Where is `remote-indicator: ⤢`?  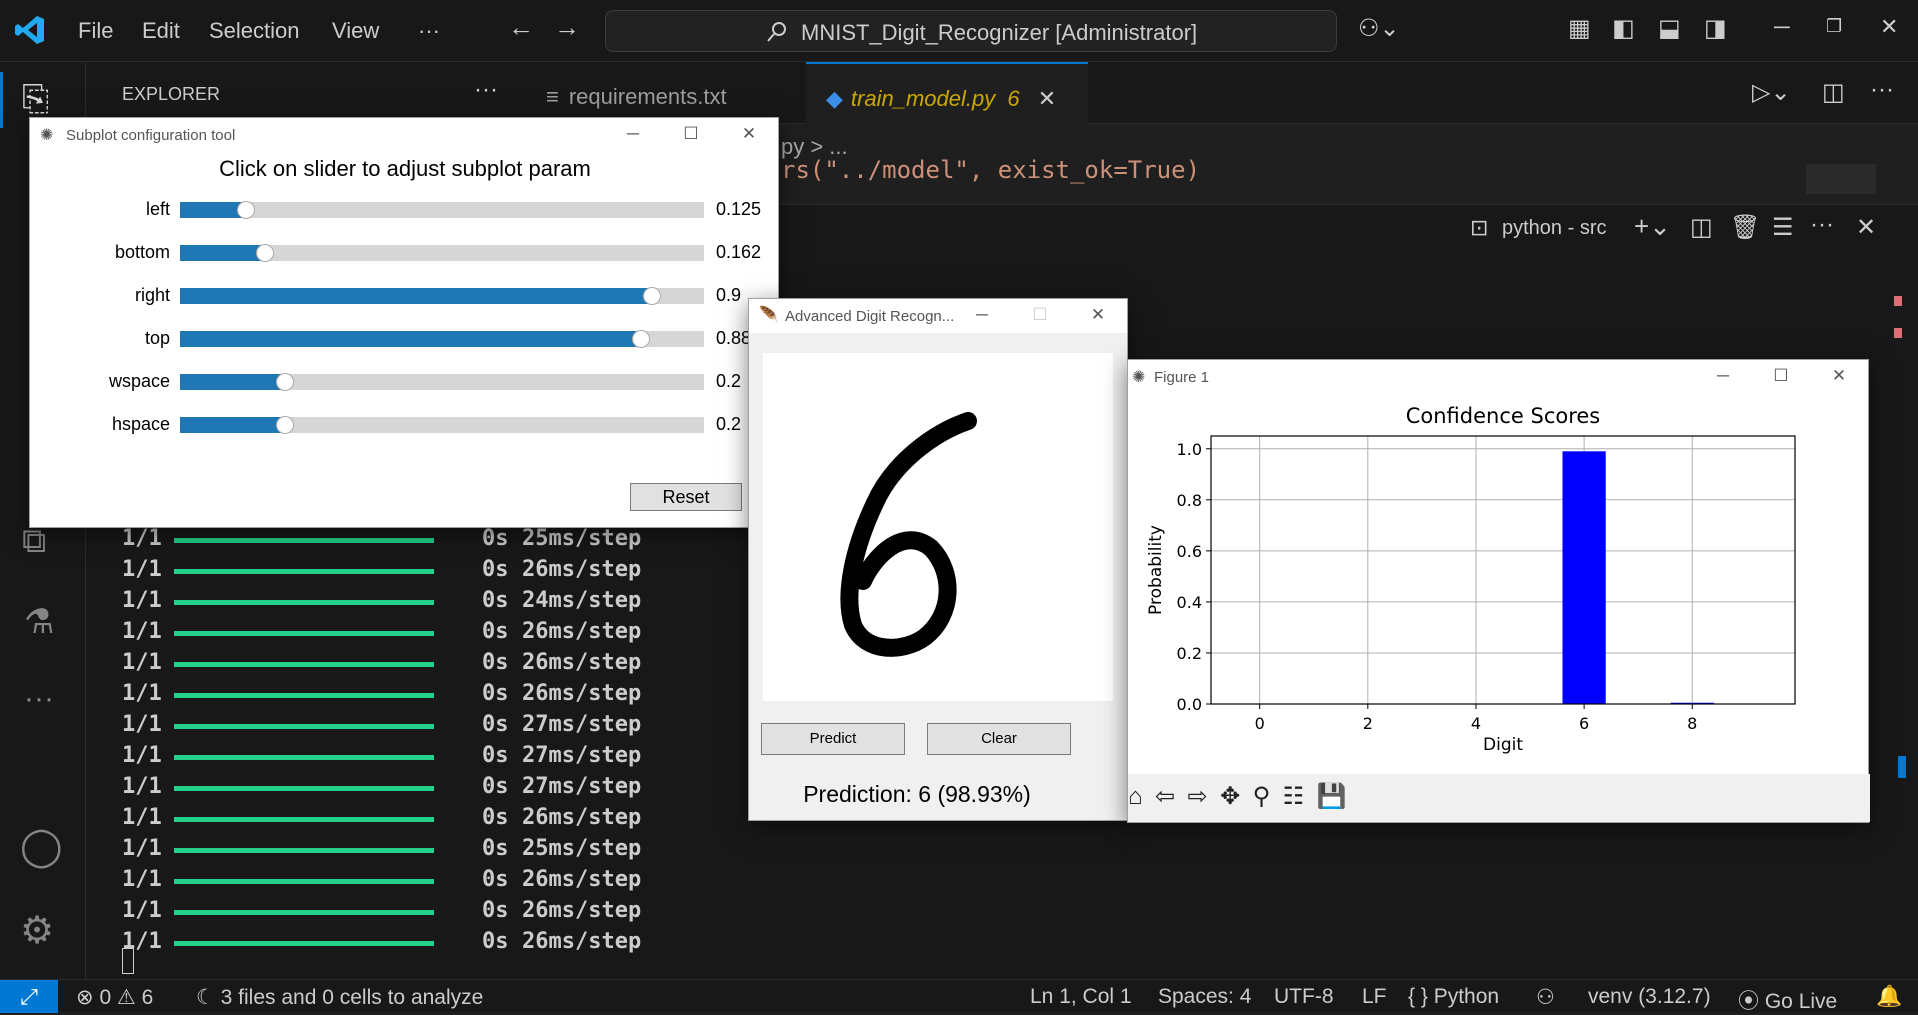 remote-indicator: ⤢ is located at coordinates (29, 996).